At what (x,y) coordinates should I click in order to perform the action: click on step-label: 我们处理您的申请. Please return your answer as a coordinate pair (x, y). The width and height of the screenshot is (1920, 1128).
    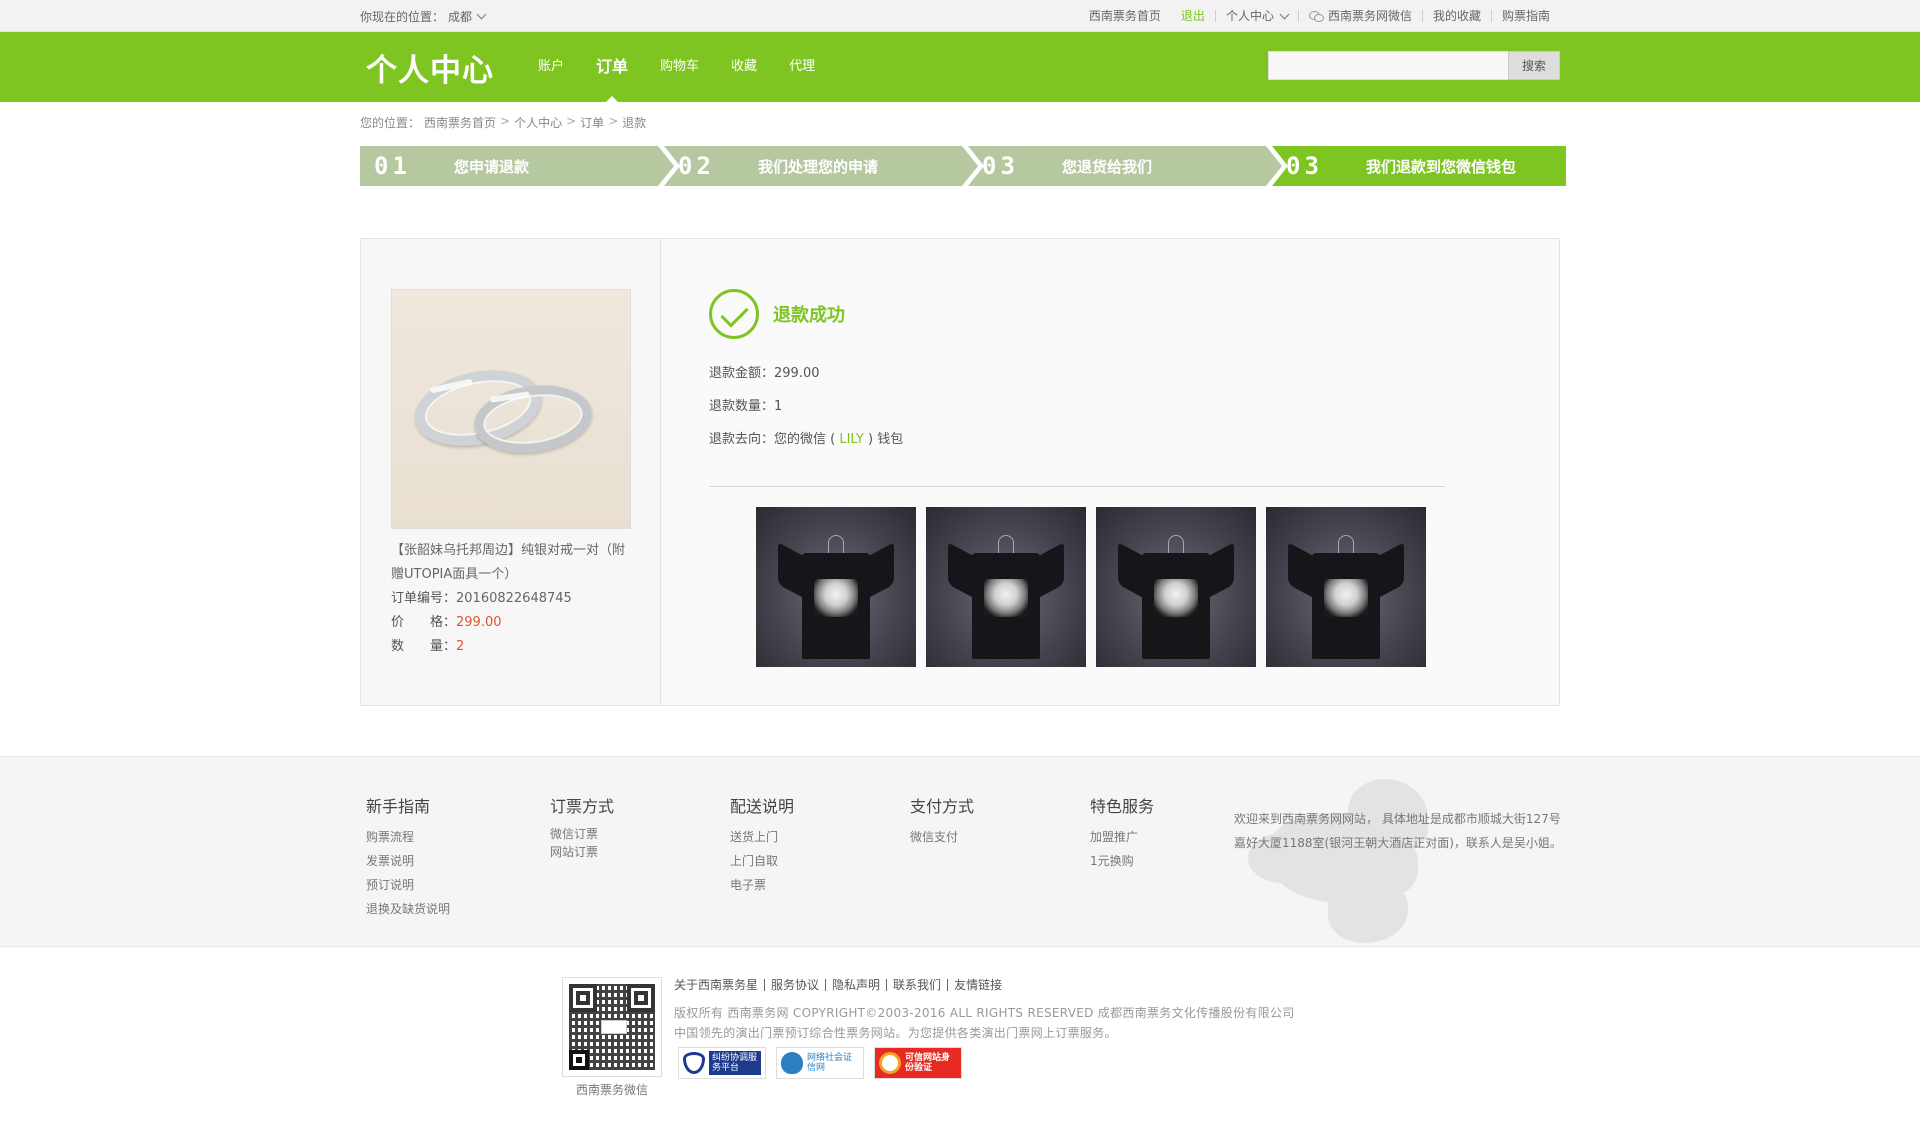
    Looking at the image, I should click on (818, 166).